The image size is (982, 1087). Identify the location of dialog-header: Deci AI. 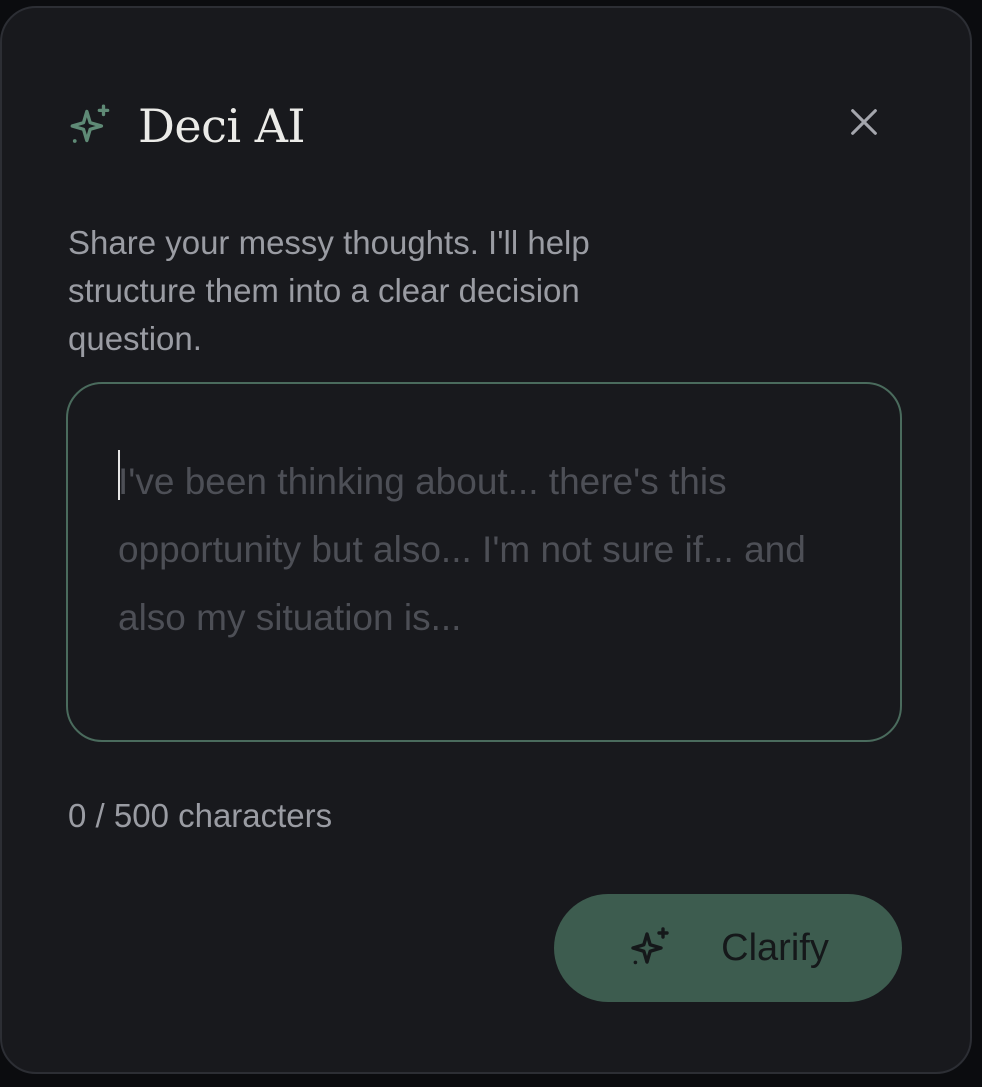
(186, 126).